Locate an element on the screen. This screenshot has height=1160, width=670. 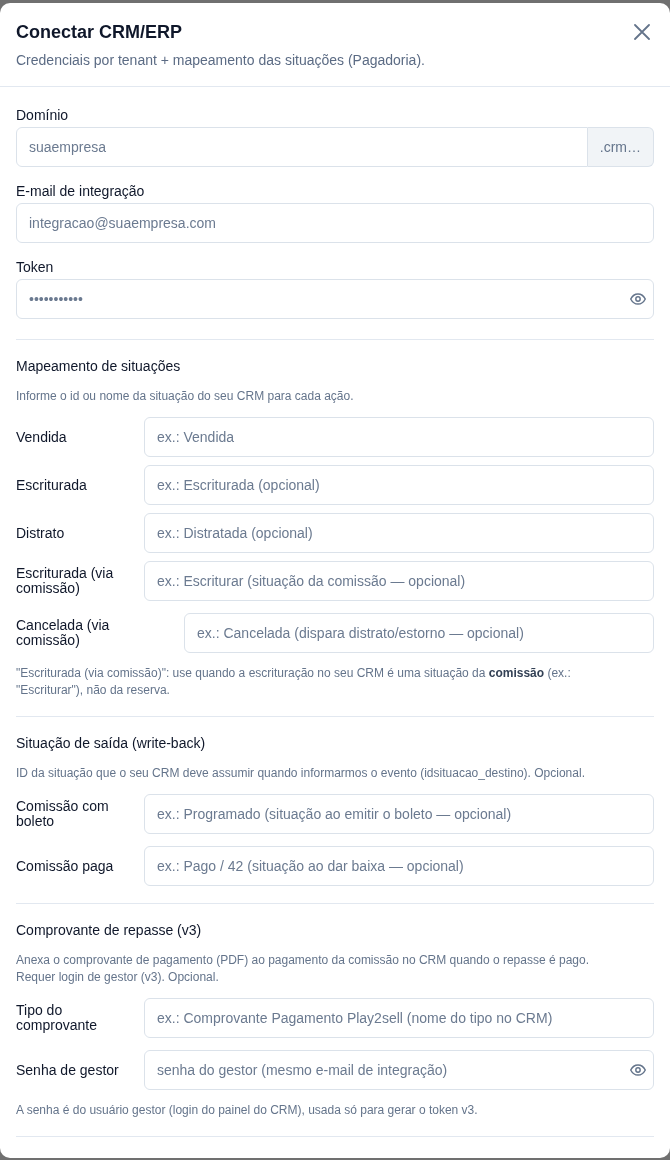
field-label: Comissão paga is located at coordinates (65, 866).